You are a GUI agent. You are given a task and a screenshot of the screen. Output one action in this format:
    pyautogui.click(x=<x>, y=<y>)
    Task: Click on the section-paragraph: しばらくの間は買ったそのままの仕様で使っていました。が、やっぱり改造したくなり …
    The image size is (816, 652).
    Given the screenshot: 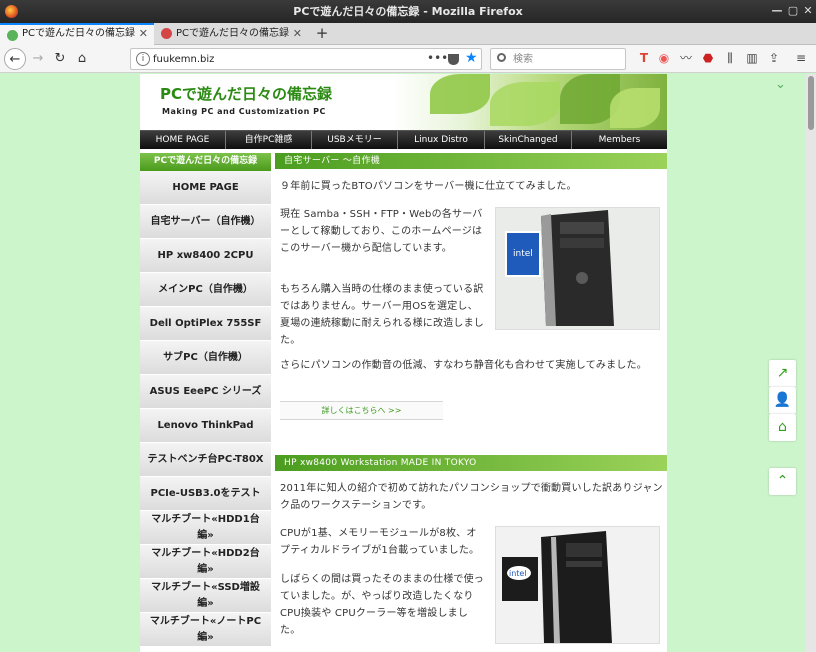 What is the action you would take?
    pyautogui.click(x=382, y=605)
    